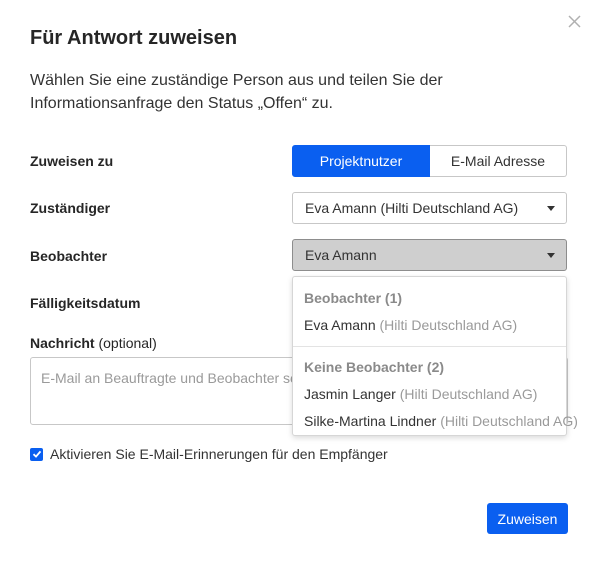 The width and height of the screenshot is (598, 564). What do you see at coordinates (340, 325) in the screenshot?
I see `option-name: Eva Amann` at bounding box center [340, 325].